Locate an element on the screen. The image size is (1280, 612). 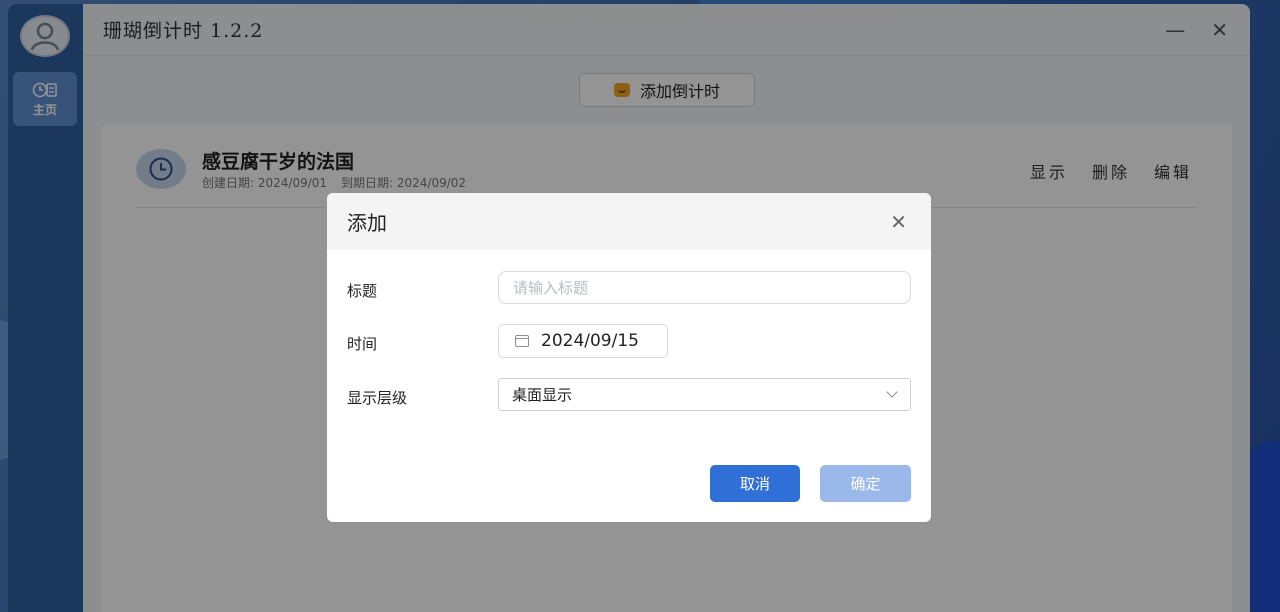
calendar-icon is located at coordinates (522, 341).